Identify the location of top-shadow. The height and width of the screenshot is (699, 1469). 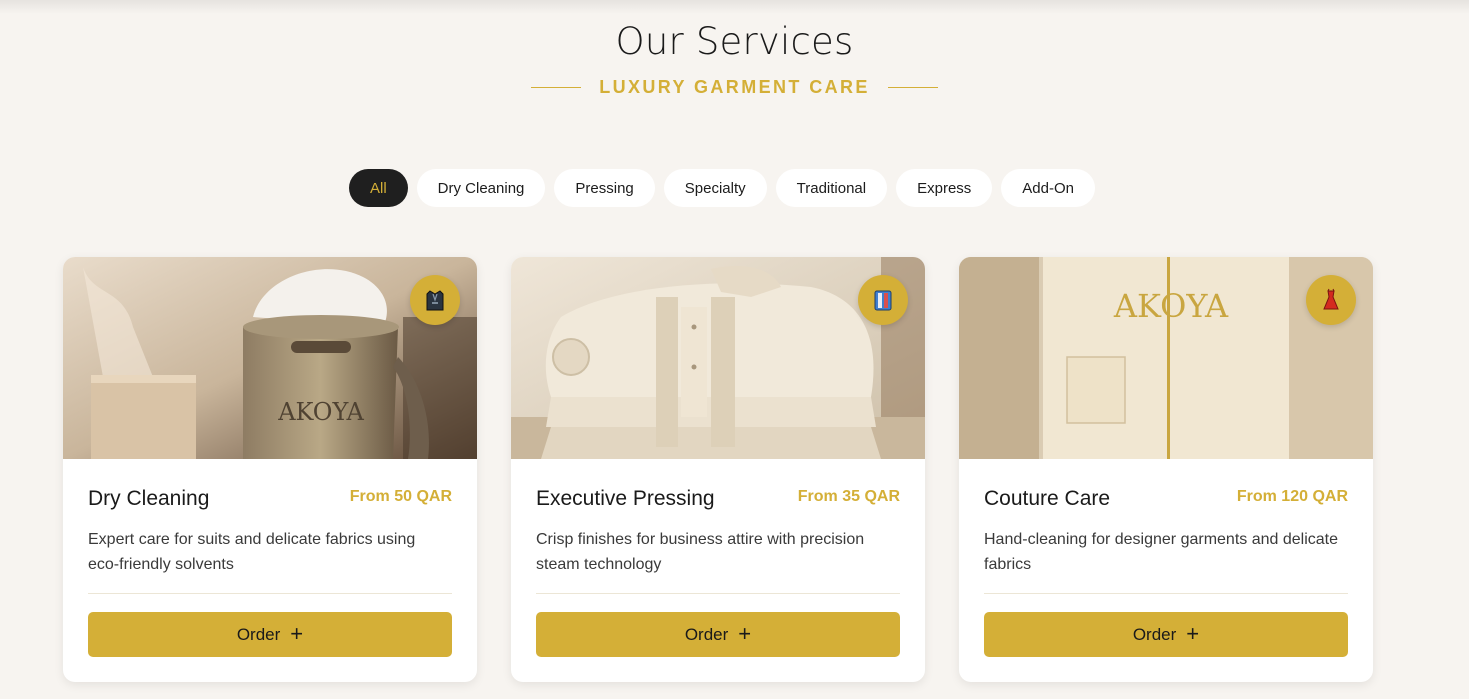
(734, 7).